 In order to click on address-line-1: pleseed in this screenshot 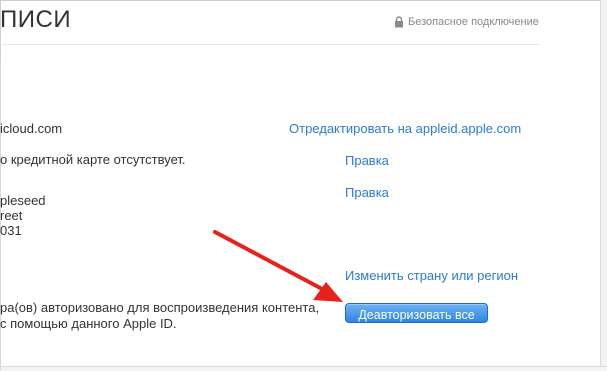, I will do `click(23, 200)`.